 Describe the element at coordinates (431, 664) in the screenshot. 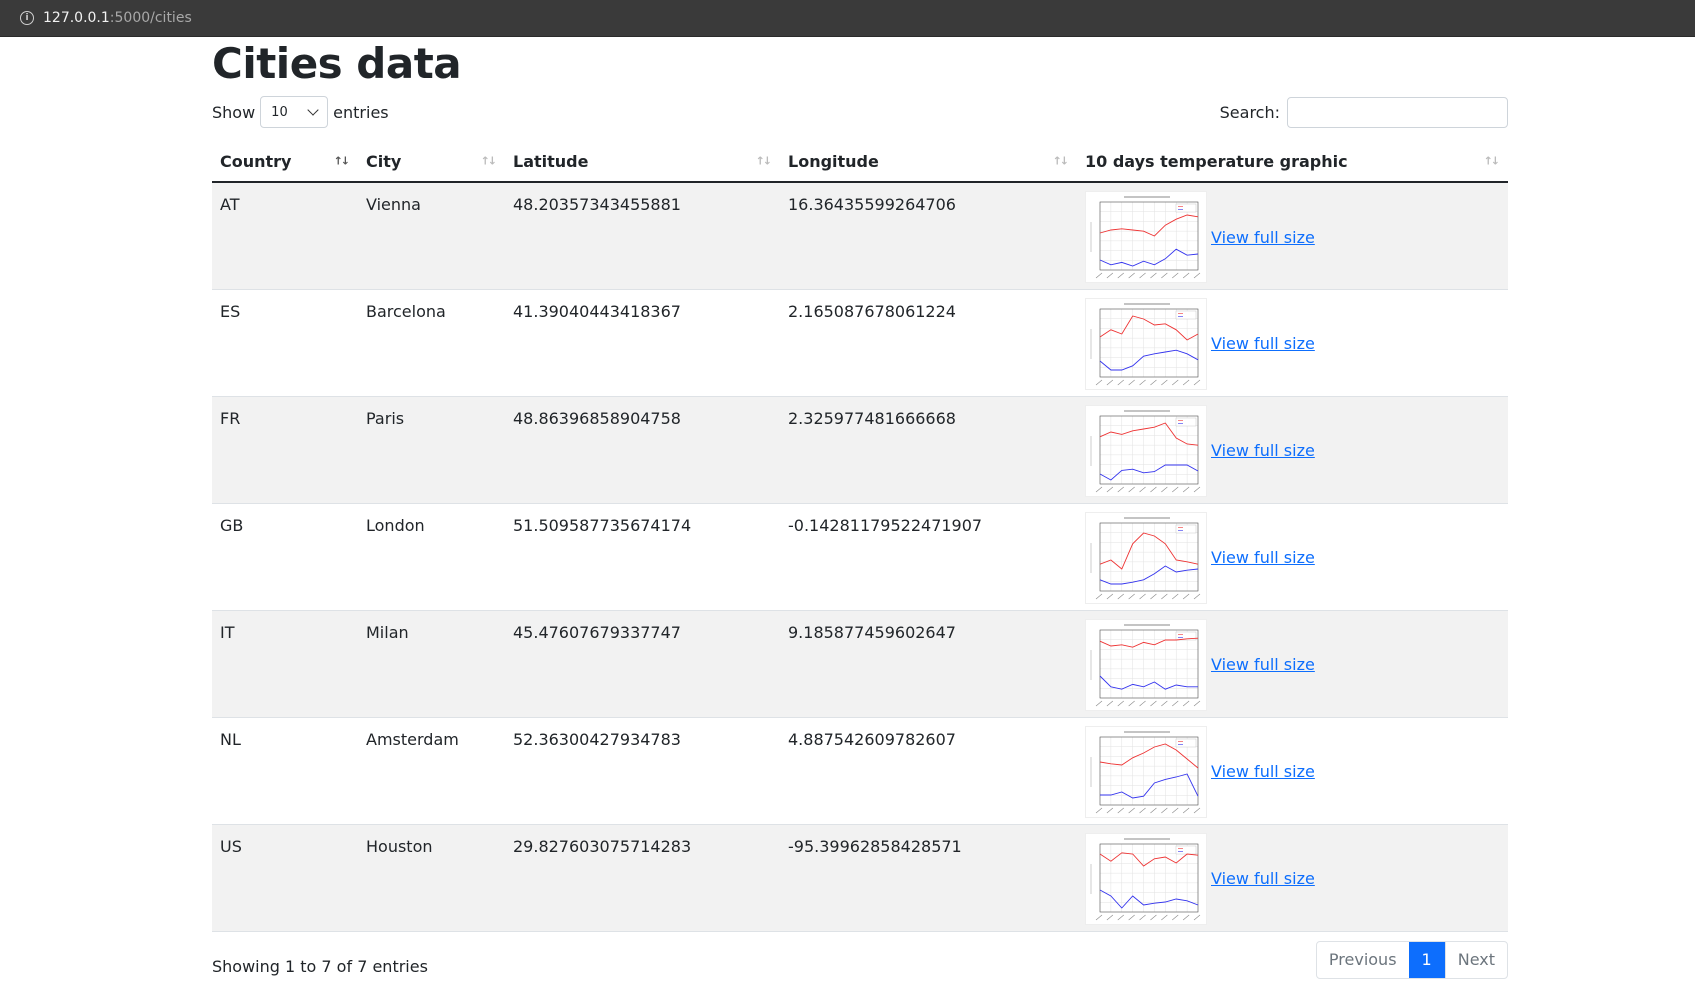

I see `cell-city: Milan` at that location.